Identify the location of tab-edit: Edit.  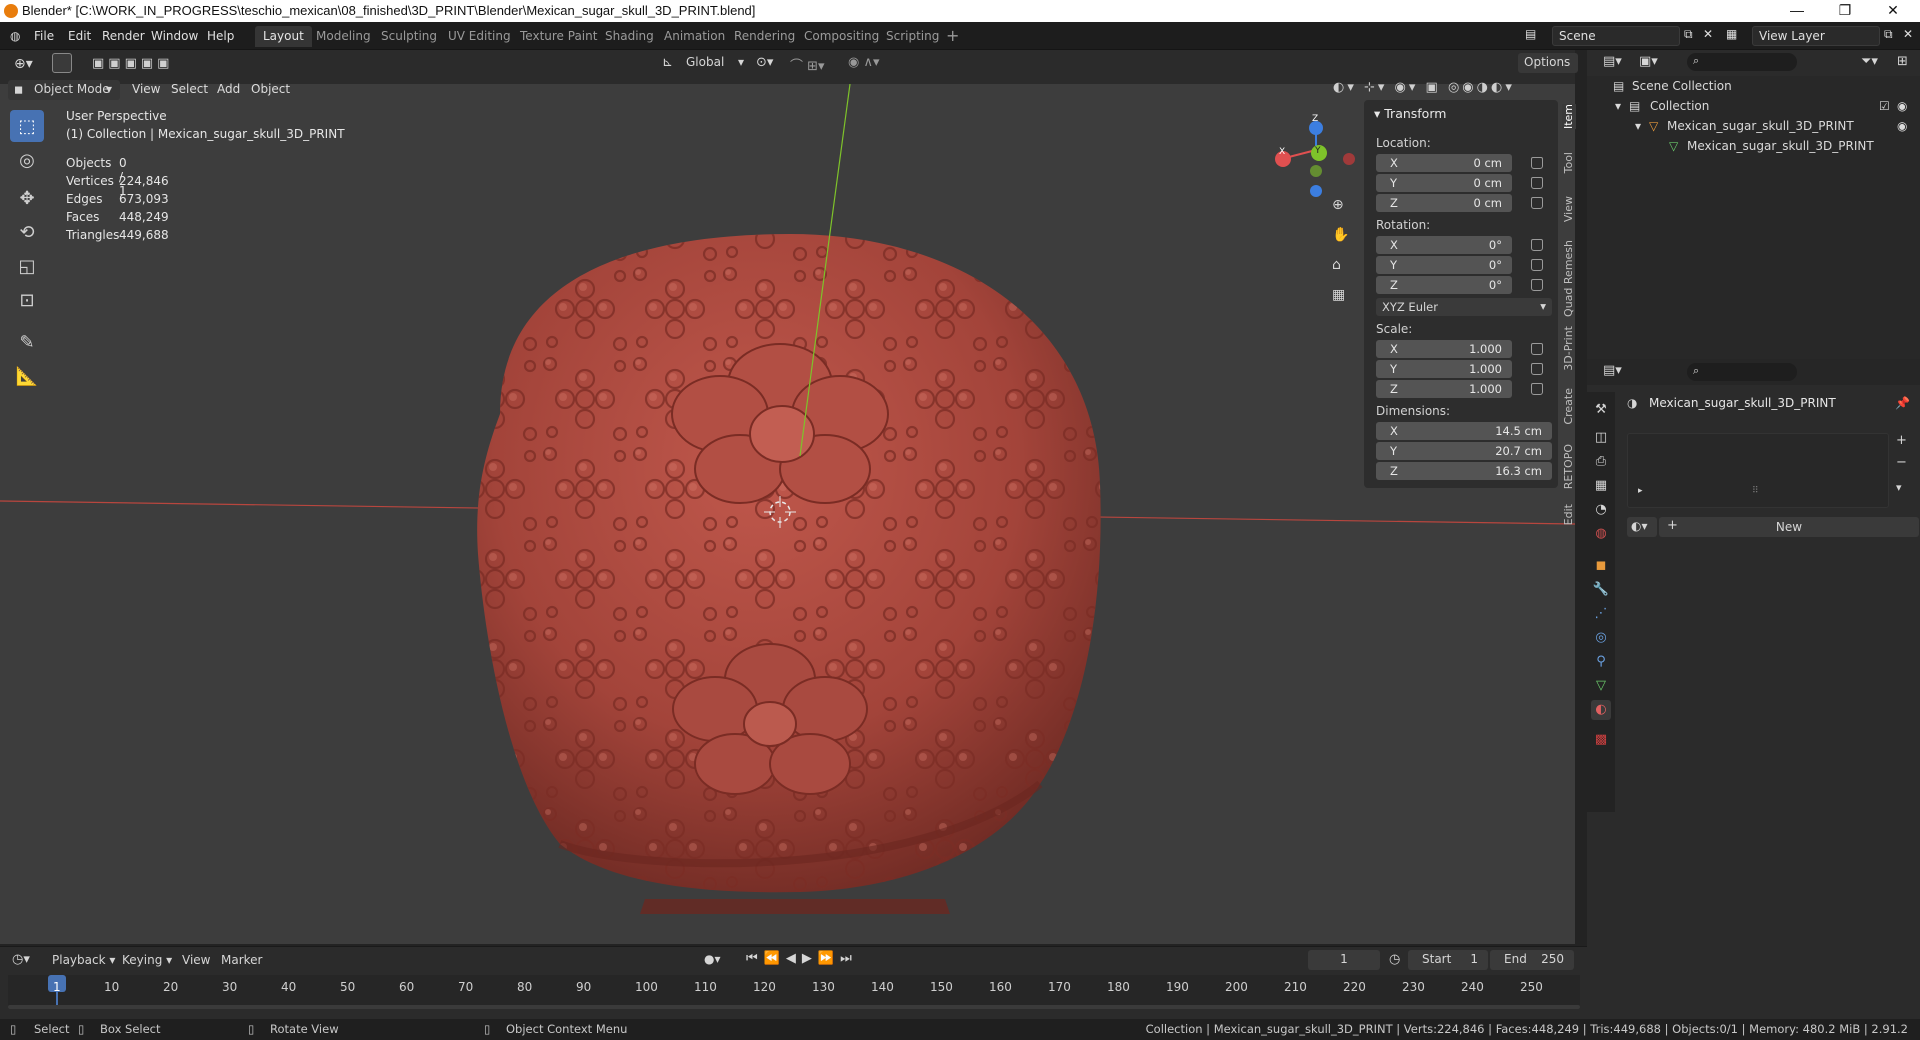
(1569, 514).